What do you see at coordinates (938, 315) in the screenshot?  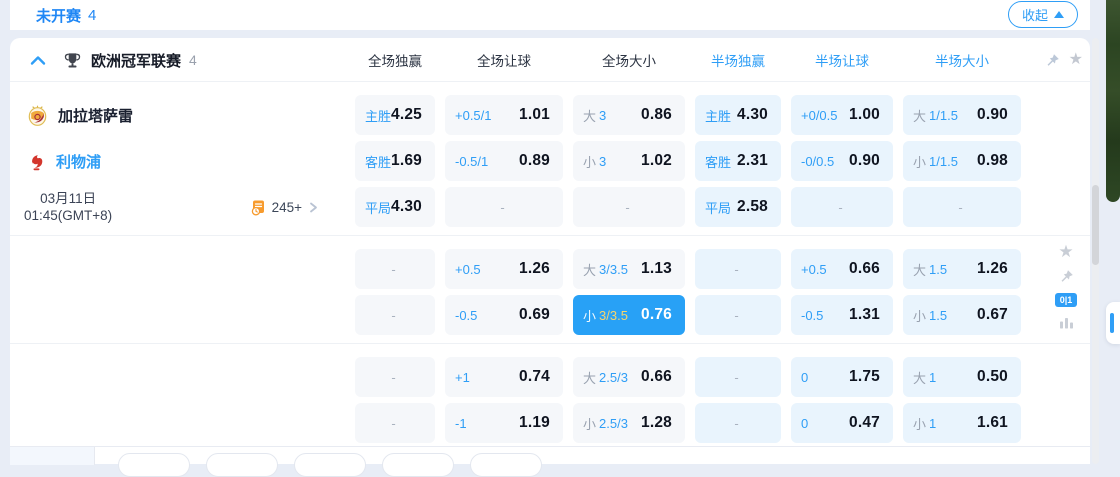 I see `handicap-line: 1.5` at bounding box center [938, 315].